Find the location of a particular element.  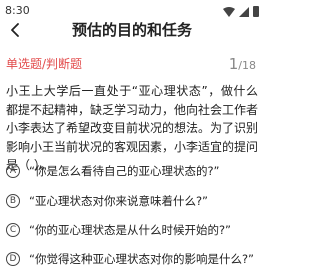

page-title: 预估的目的和任务 is located at coordinates (131, 30).